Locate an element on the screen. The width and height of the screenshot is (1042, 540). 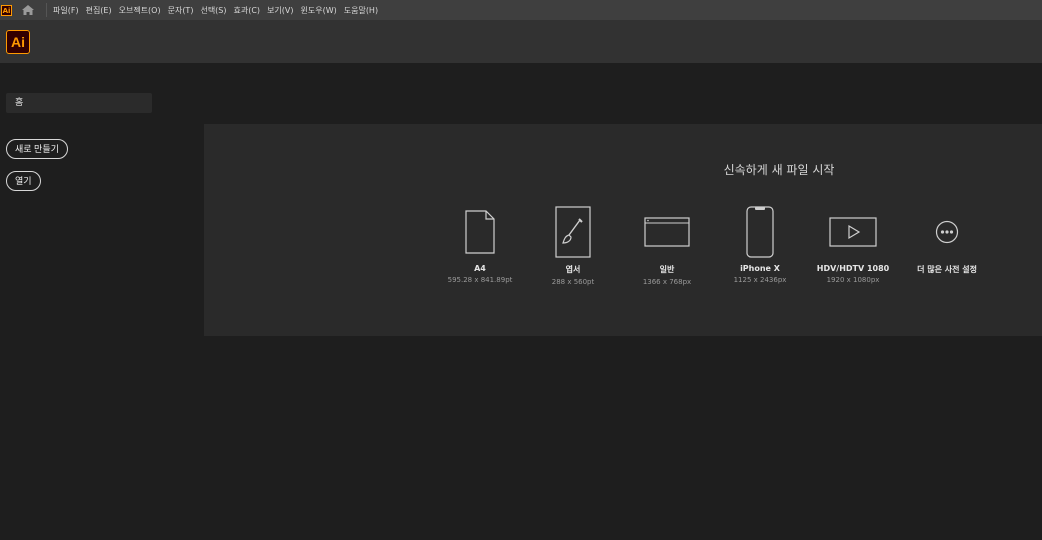
menu-view: 보기(V) is located at coordinates (280, 10).